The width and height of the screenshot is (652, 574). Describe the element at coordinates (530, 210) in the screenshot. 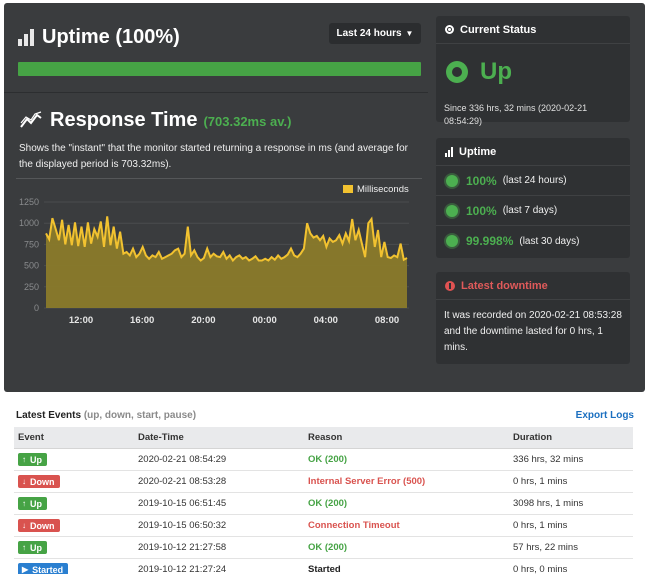

I see `uptime-period: (last 7 days)` at that location.